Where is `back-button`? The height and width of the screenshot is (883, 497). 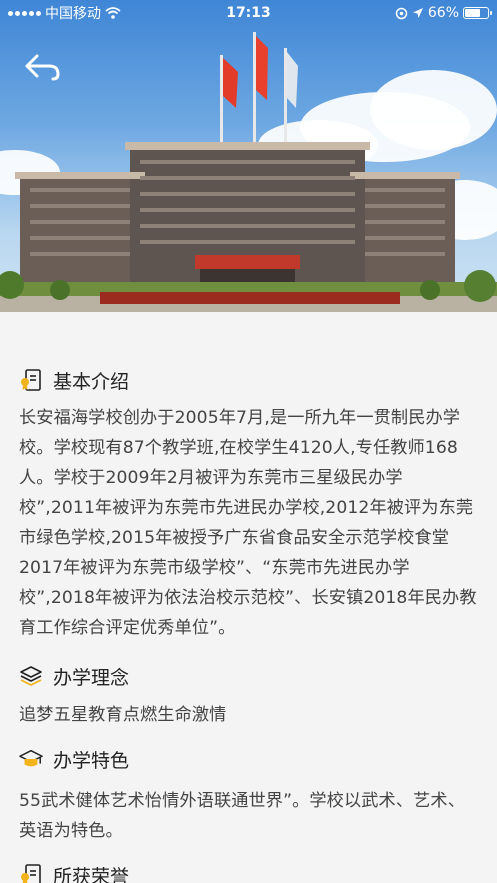
back-button is located at coordinates (43, 67).